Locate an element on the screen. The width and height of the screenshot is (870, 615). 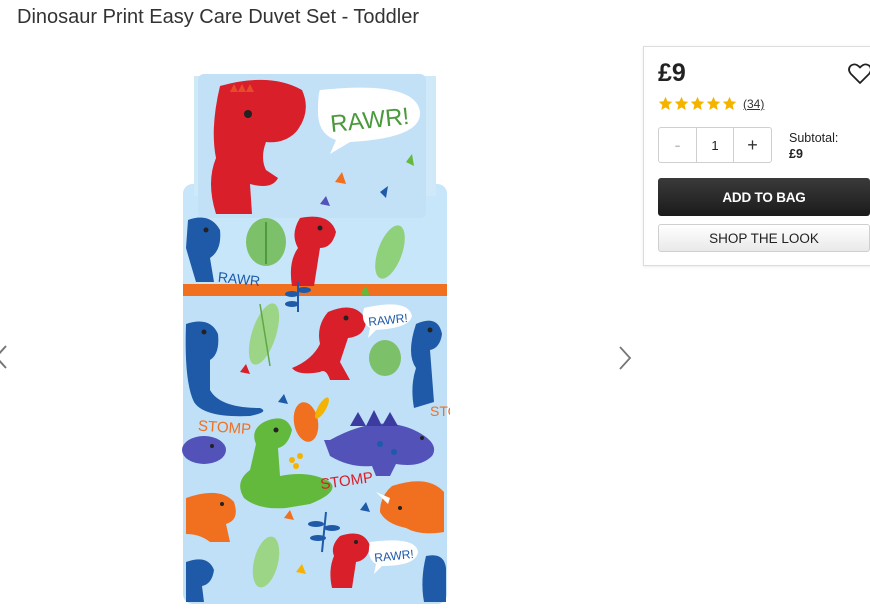
subtotal-value: £9 is located at coordinates (796, 154).